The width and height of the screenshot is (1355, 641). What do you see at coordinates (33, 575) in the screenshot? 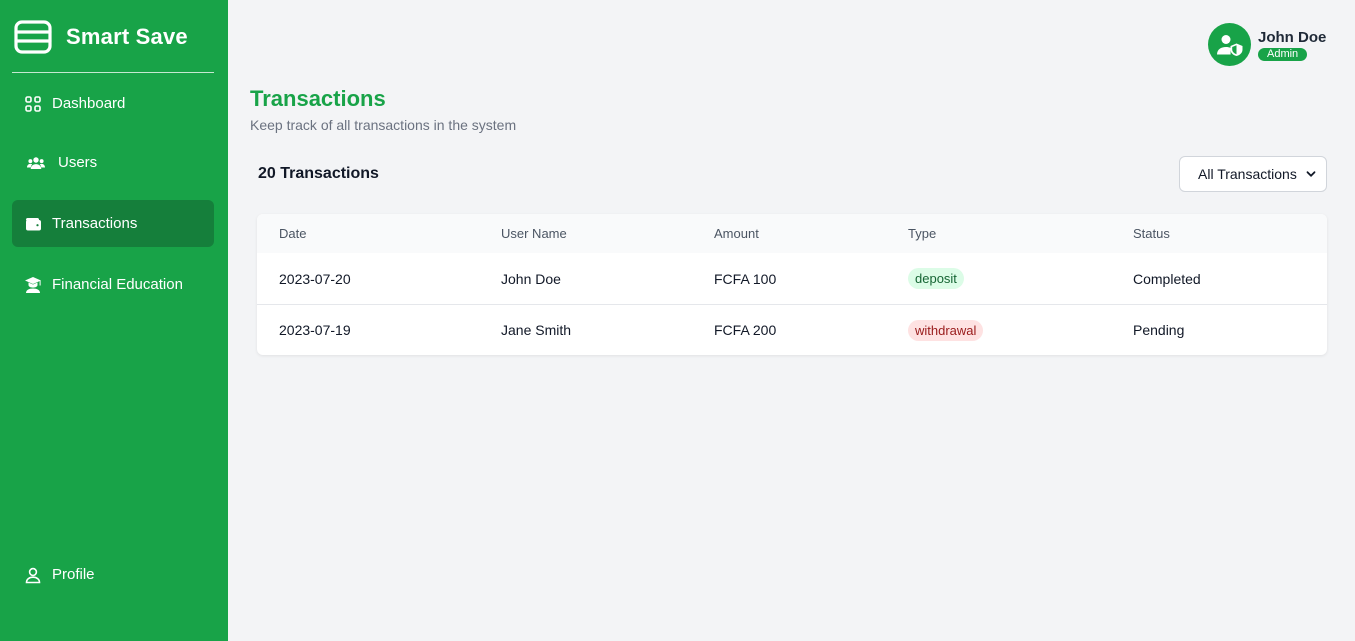
I see `user-icon` at bounding box center [33, 575].